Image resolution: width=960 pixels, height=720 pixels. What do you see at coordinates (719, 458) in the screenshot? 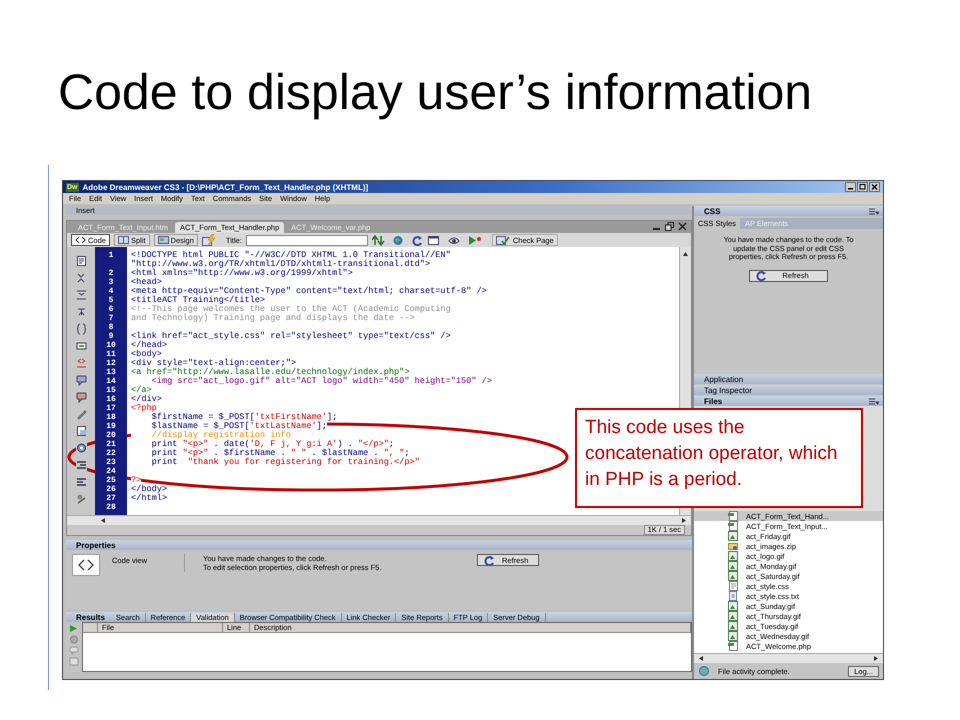
I see `callout-tooltip: This code uses the concatenation operator, which in PHP is a period.` at bounding box center [719, 458].